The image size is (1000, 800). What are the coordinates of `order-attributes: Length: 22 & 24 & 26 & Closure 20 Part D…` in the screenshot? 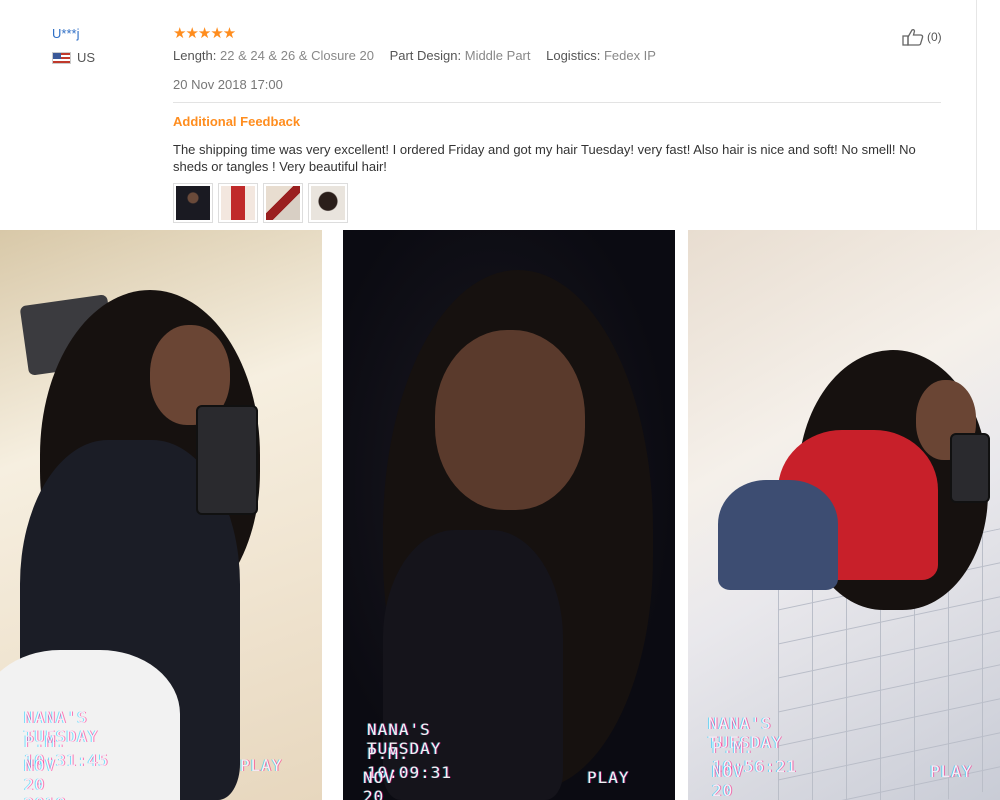 It's located at (420, 55).